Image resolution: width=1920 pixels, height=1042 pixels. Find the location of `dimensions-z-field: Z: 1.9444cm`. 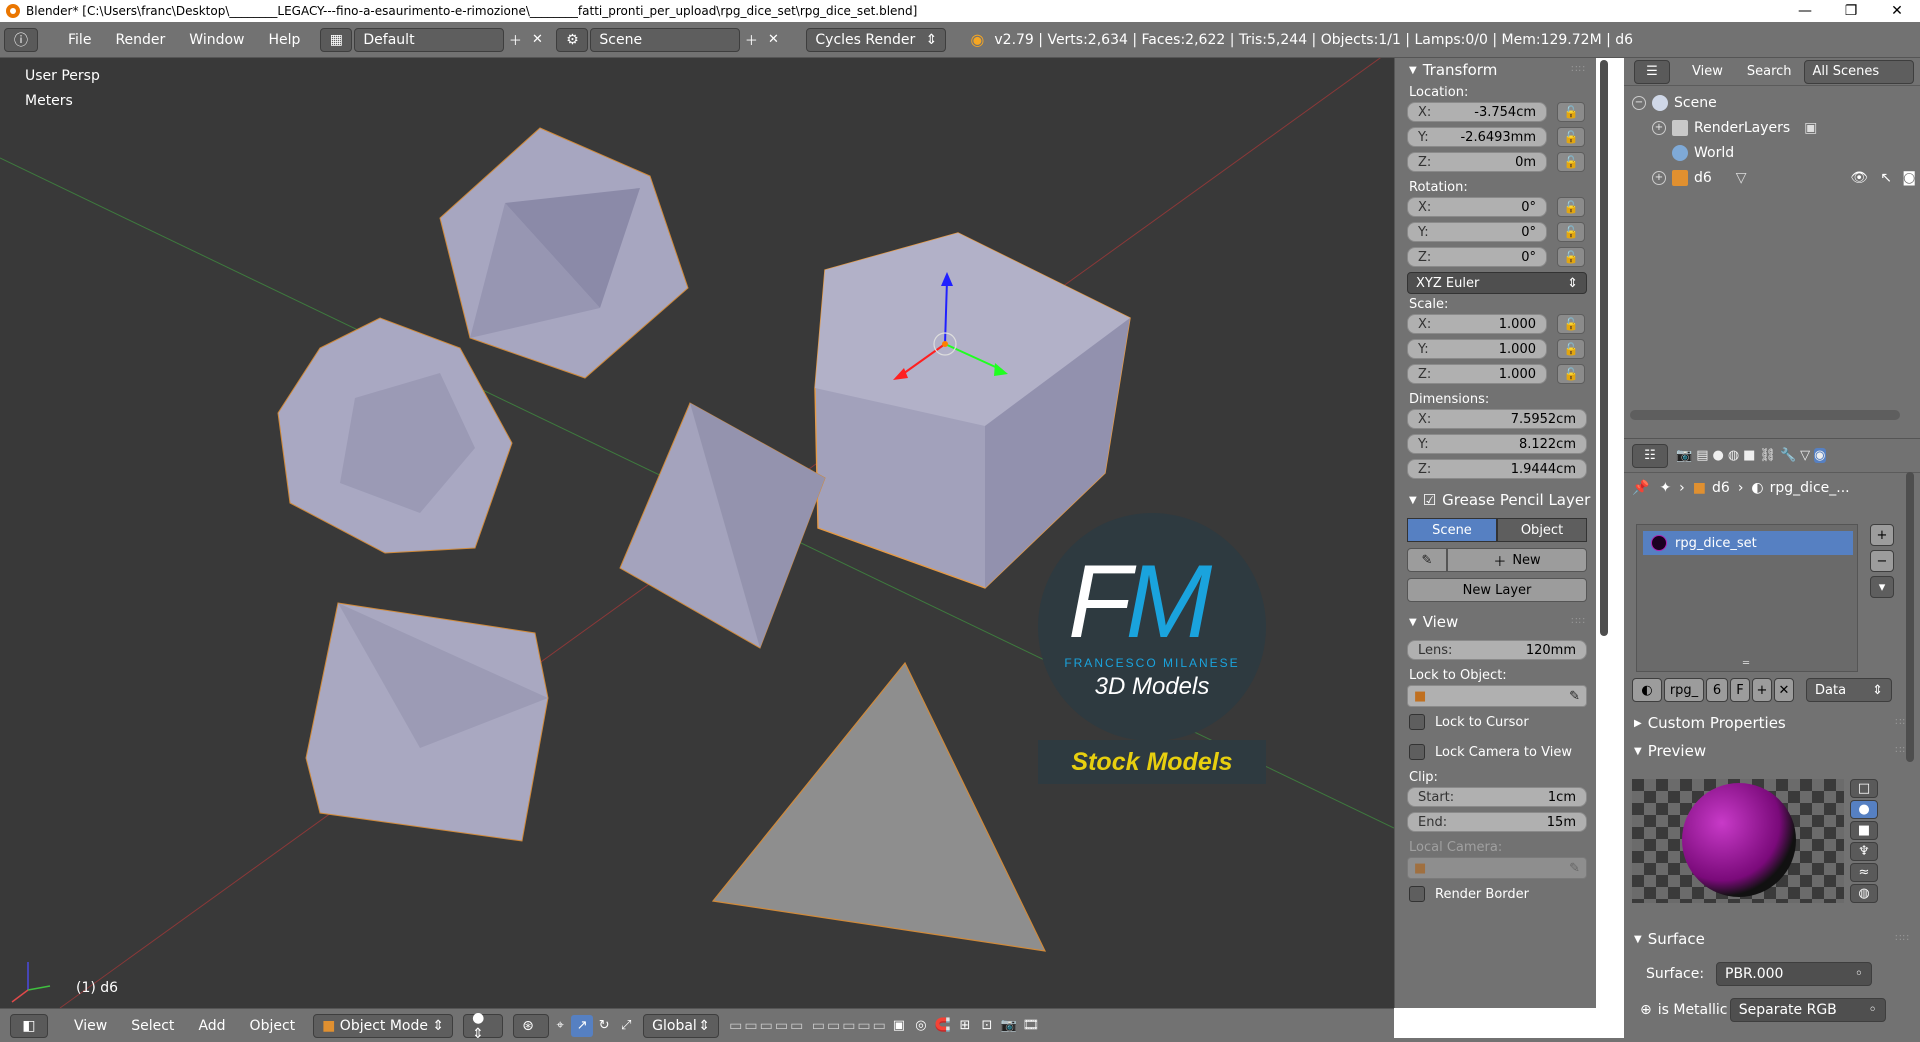

dimensions-z-field: Z: 1.9444cm is located at coordinates (1497, 469).